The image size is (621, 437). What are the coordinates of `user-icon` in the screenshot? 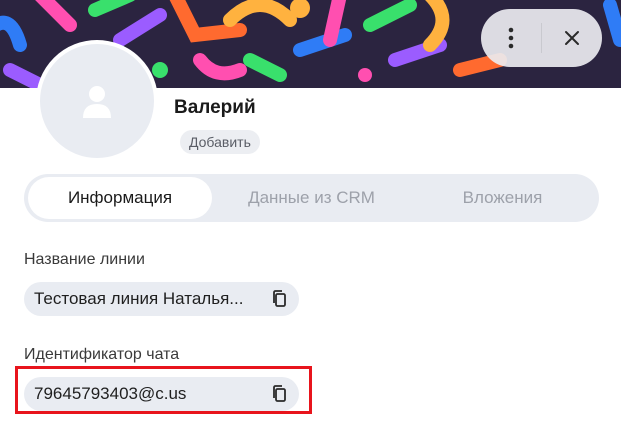 It's located at (97, 102).